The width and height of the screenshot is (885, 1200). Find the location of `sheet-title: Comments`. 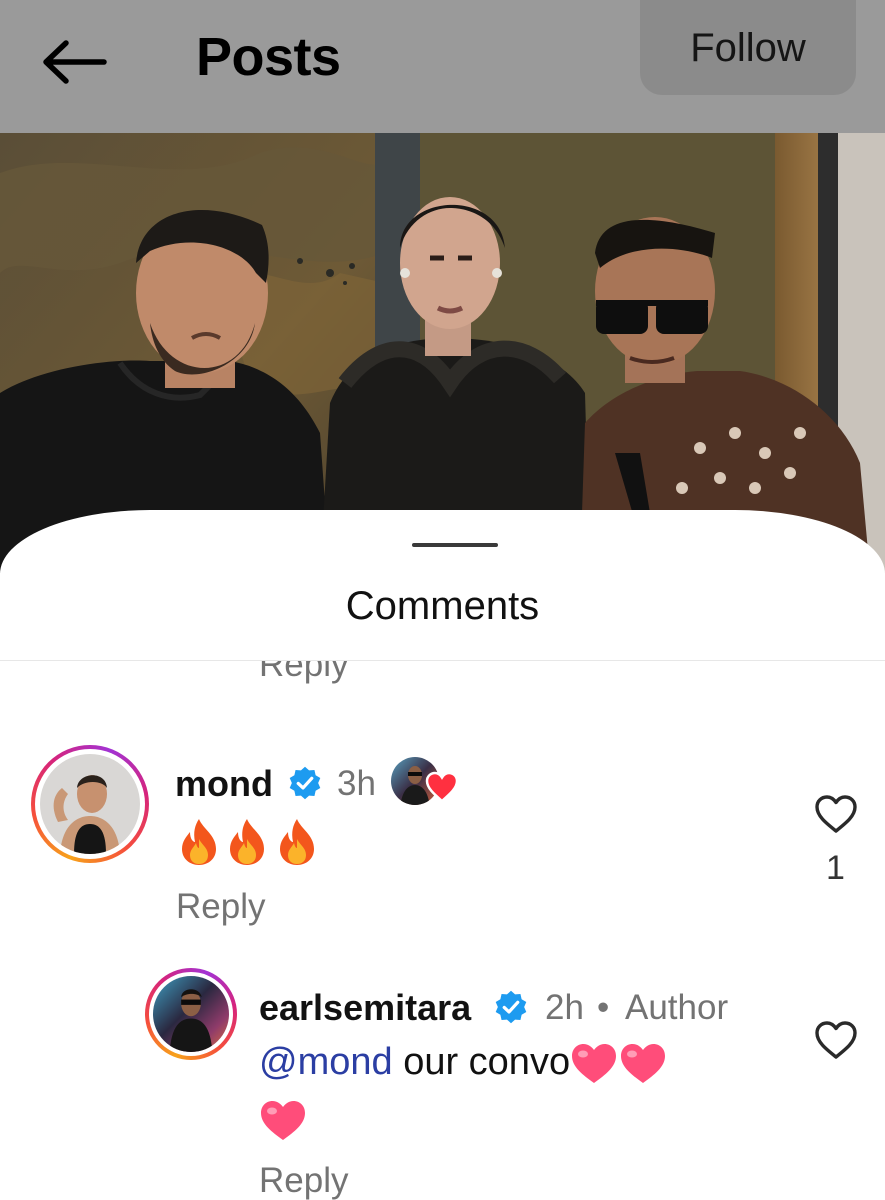

sheet-title: Comments is located at coordinates (442, 606).